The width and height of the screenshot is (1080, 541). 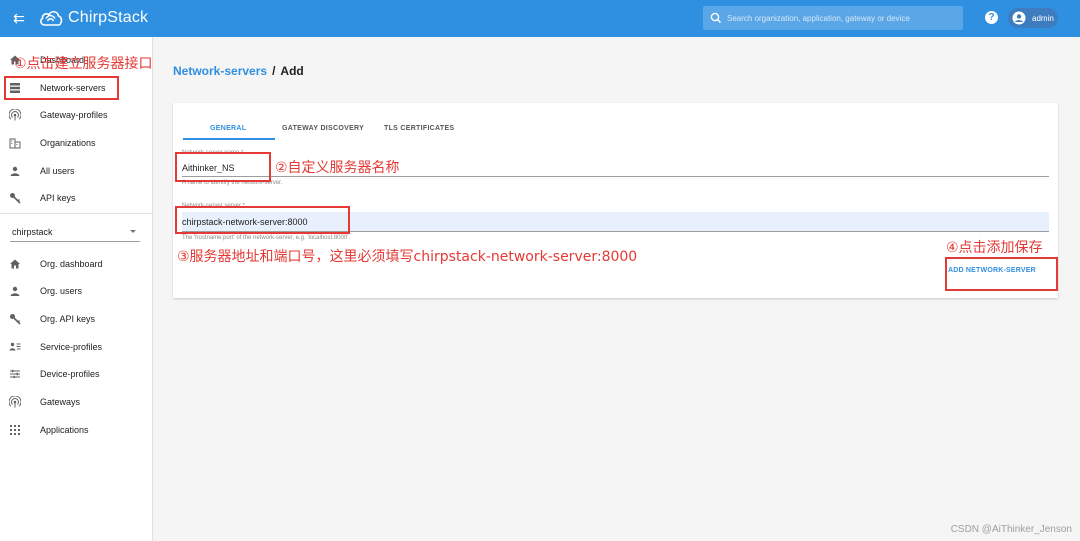 I want to click on annotation-box-server, so click(x=262, y=220).